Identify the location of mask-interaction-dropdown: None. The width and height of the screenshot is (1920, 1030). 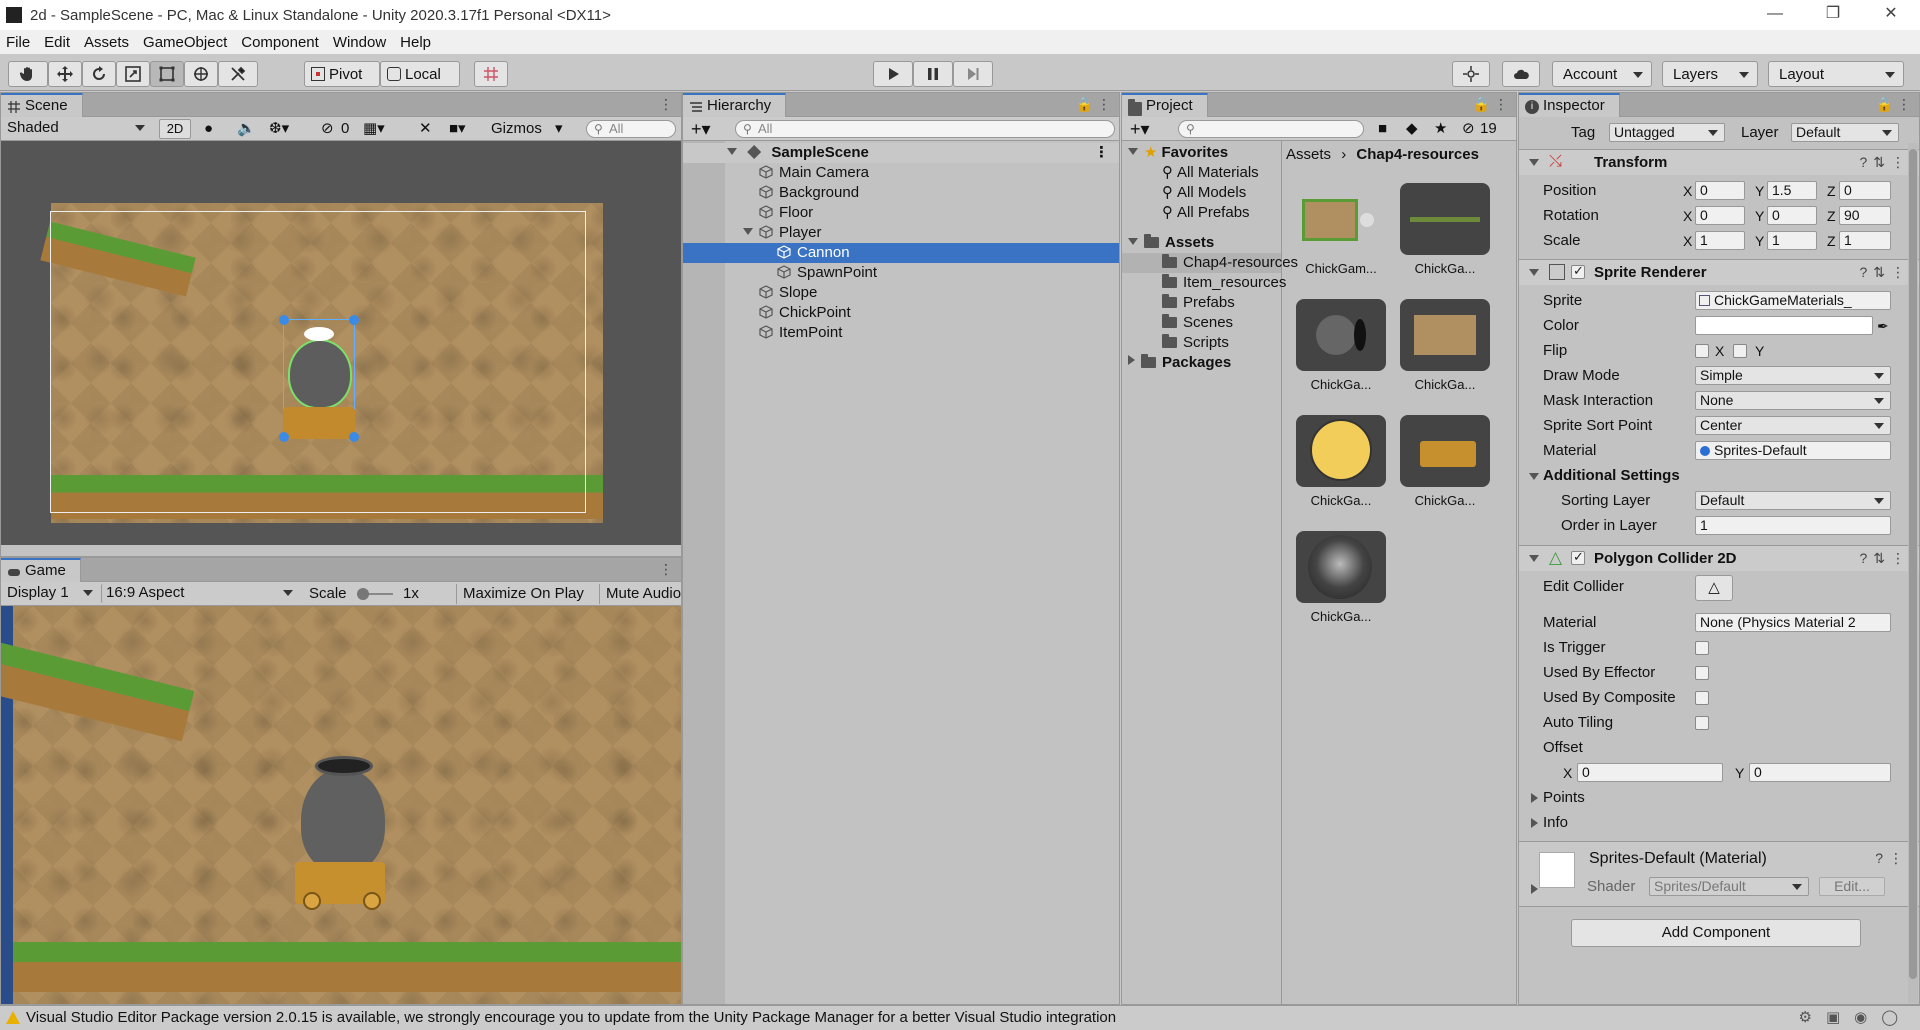
(1793, 400).